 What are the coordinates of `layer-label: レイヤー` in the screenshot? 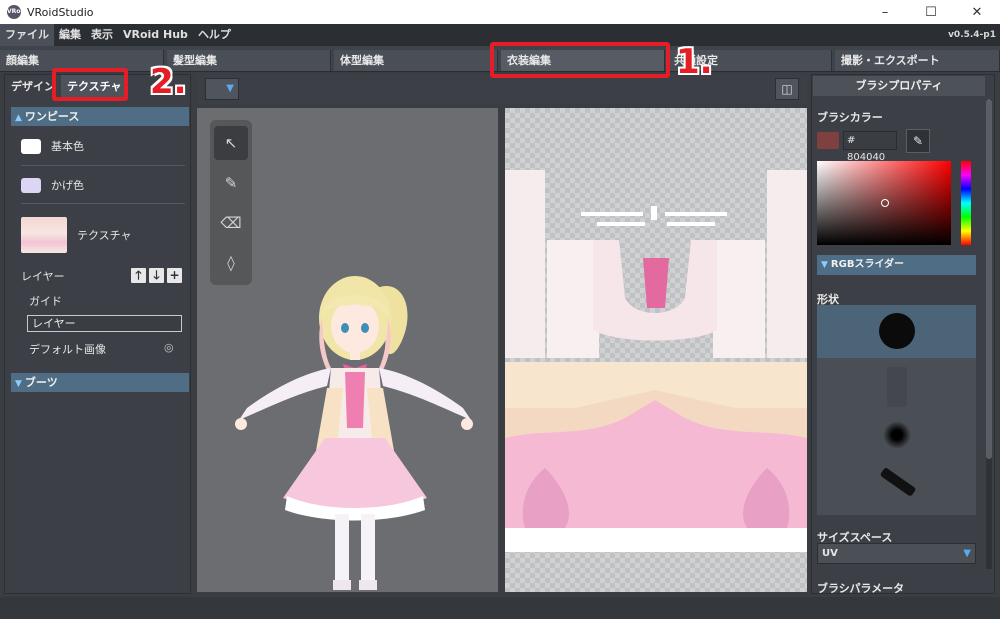 It's located at (43, 276).